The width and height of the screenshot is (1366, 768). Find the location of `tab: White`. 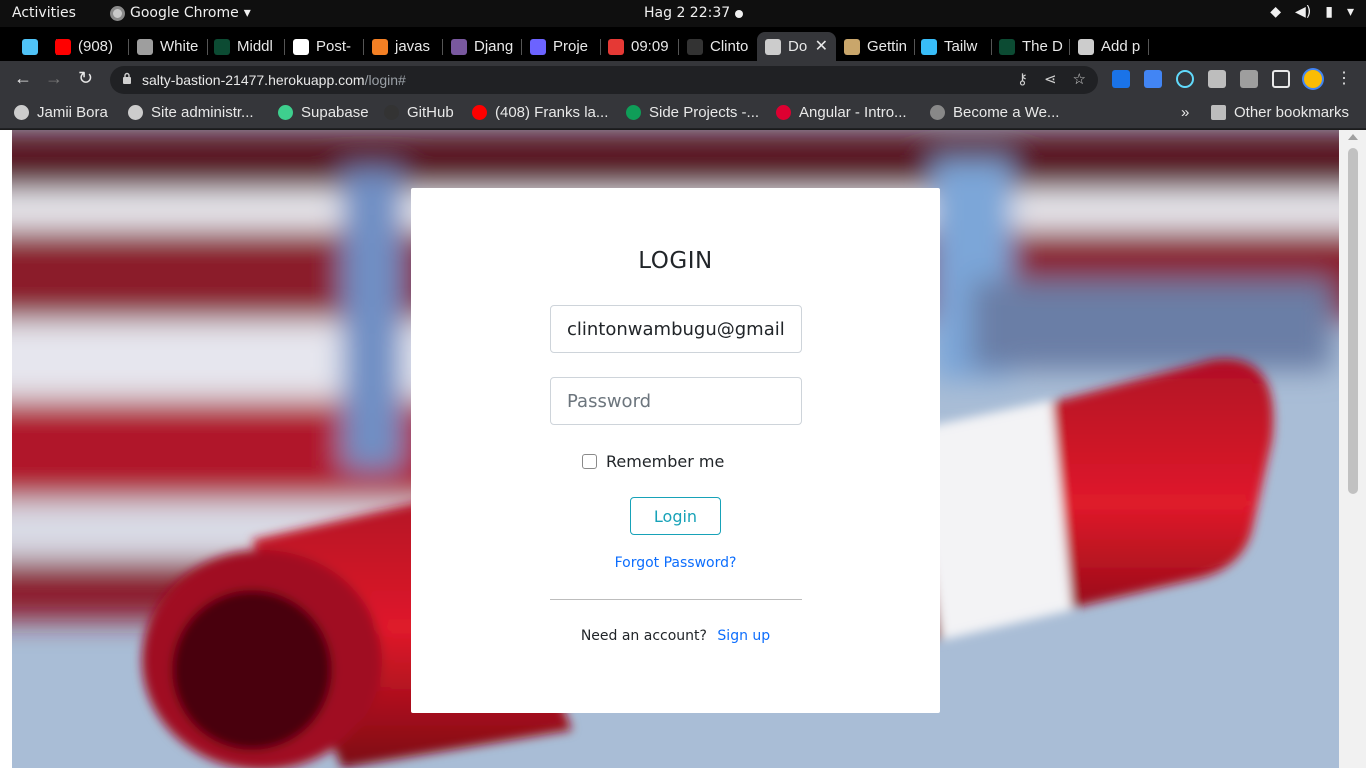

tab: White is located at coordinates (168, 46).